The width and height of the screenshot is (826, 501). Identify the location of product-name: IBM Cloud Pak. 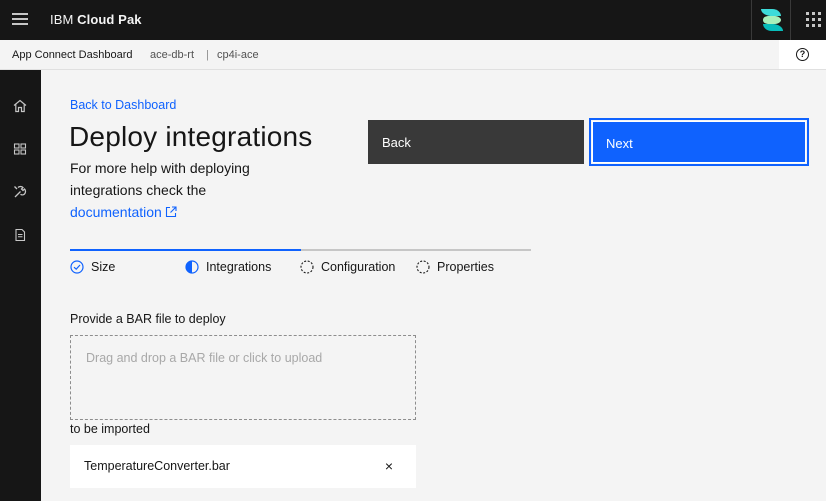
(96, 19).